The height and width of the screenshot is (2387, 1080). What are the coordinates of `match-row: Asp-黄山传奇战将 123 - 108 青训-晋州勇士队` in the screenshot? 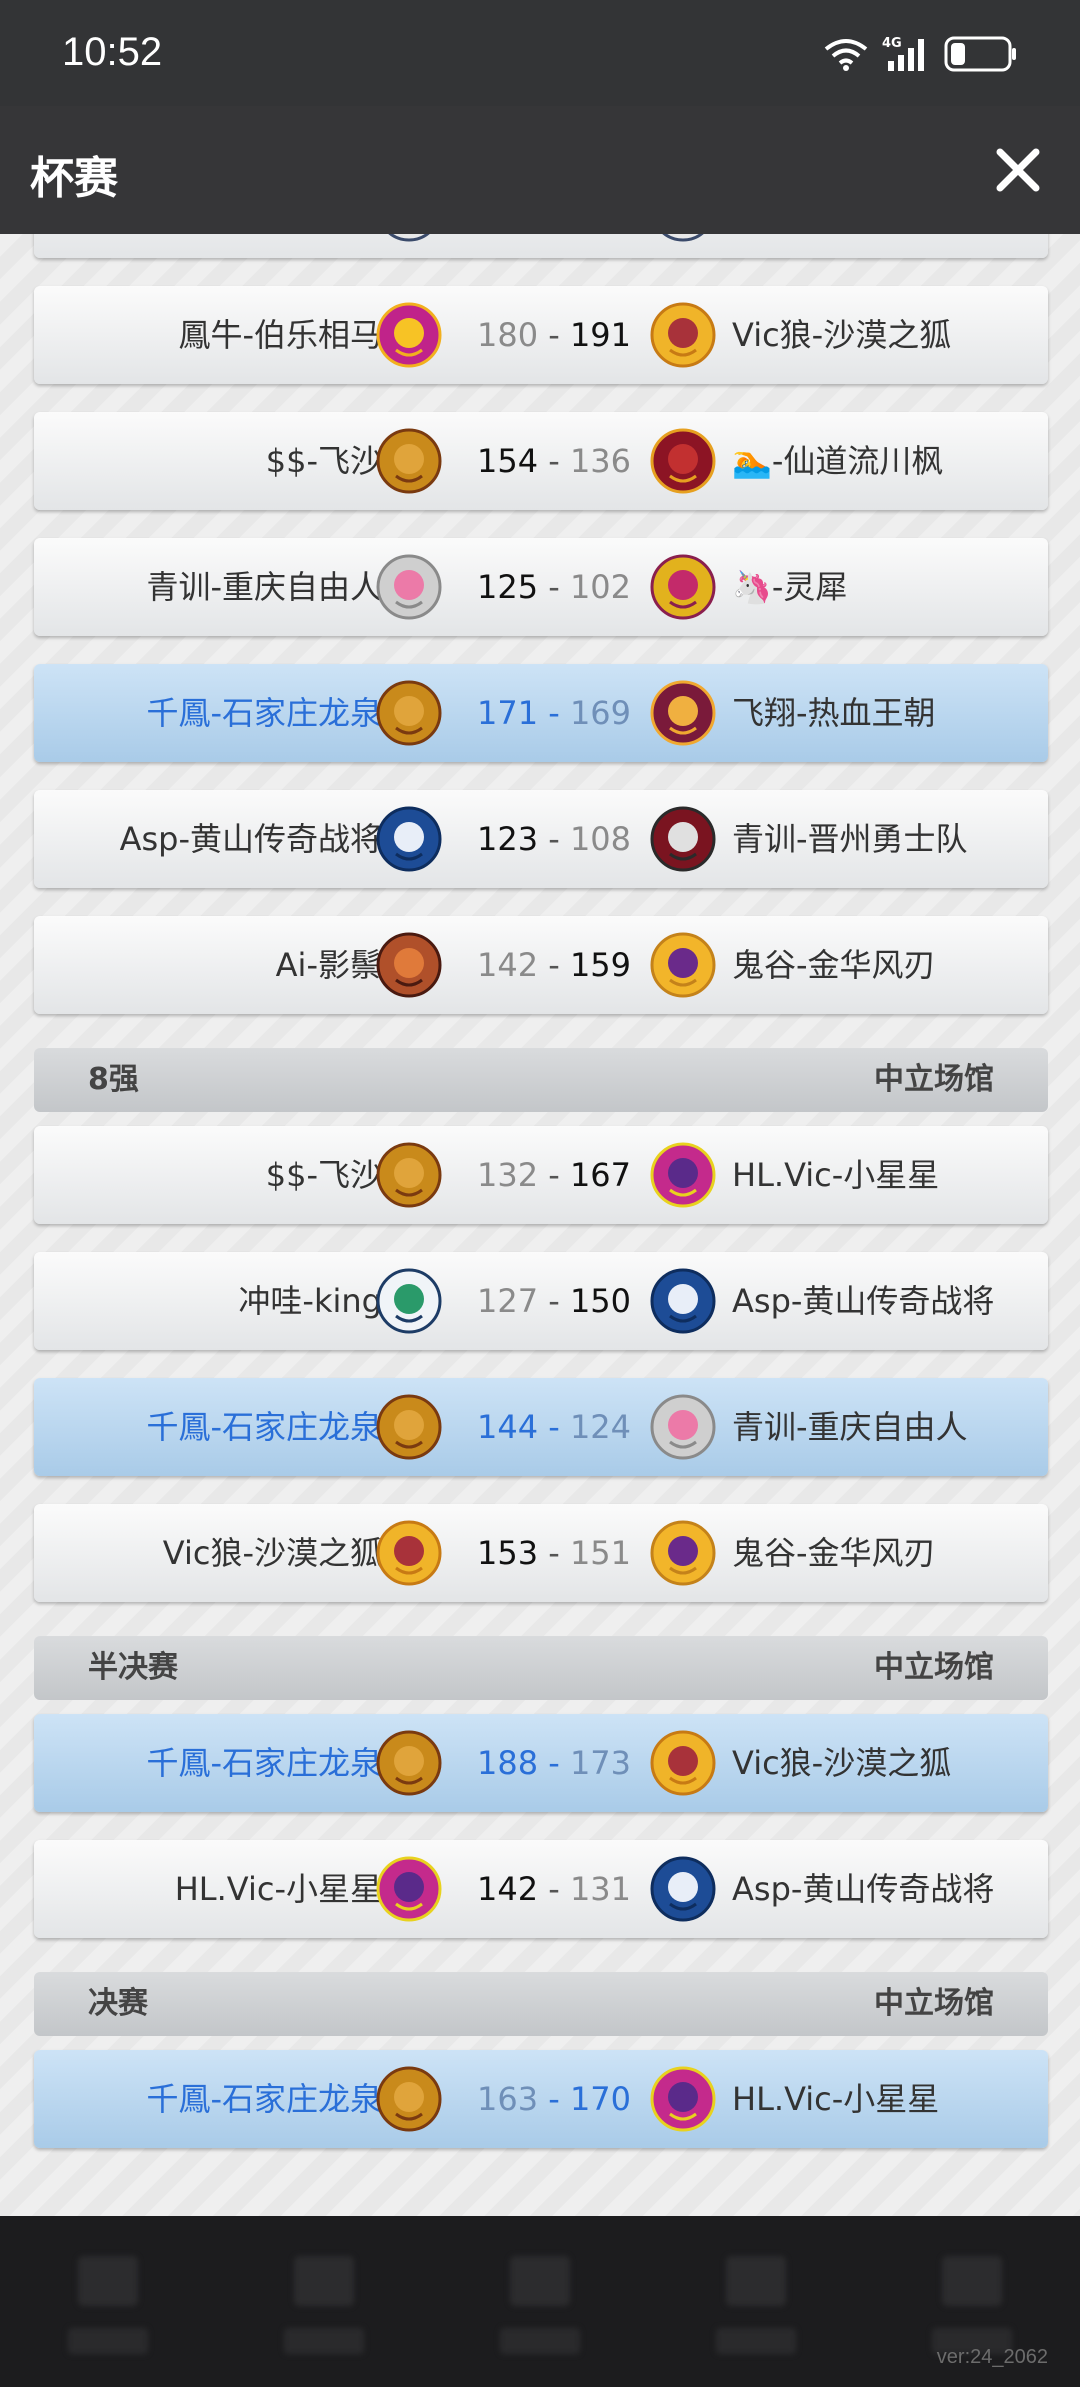 It's located at (541, 839).